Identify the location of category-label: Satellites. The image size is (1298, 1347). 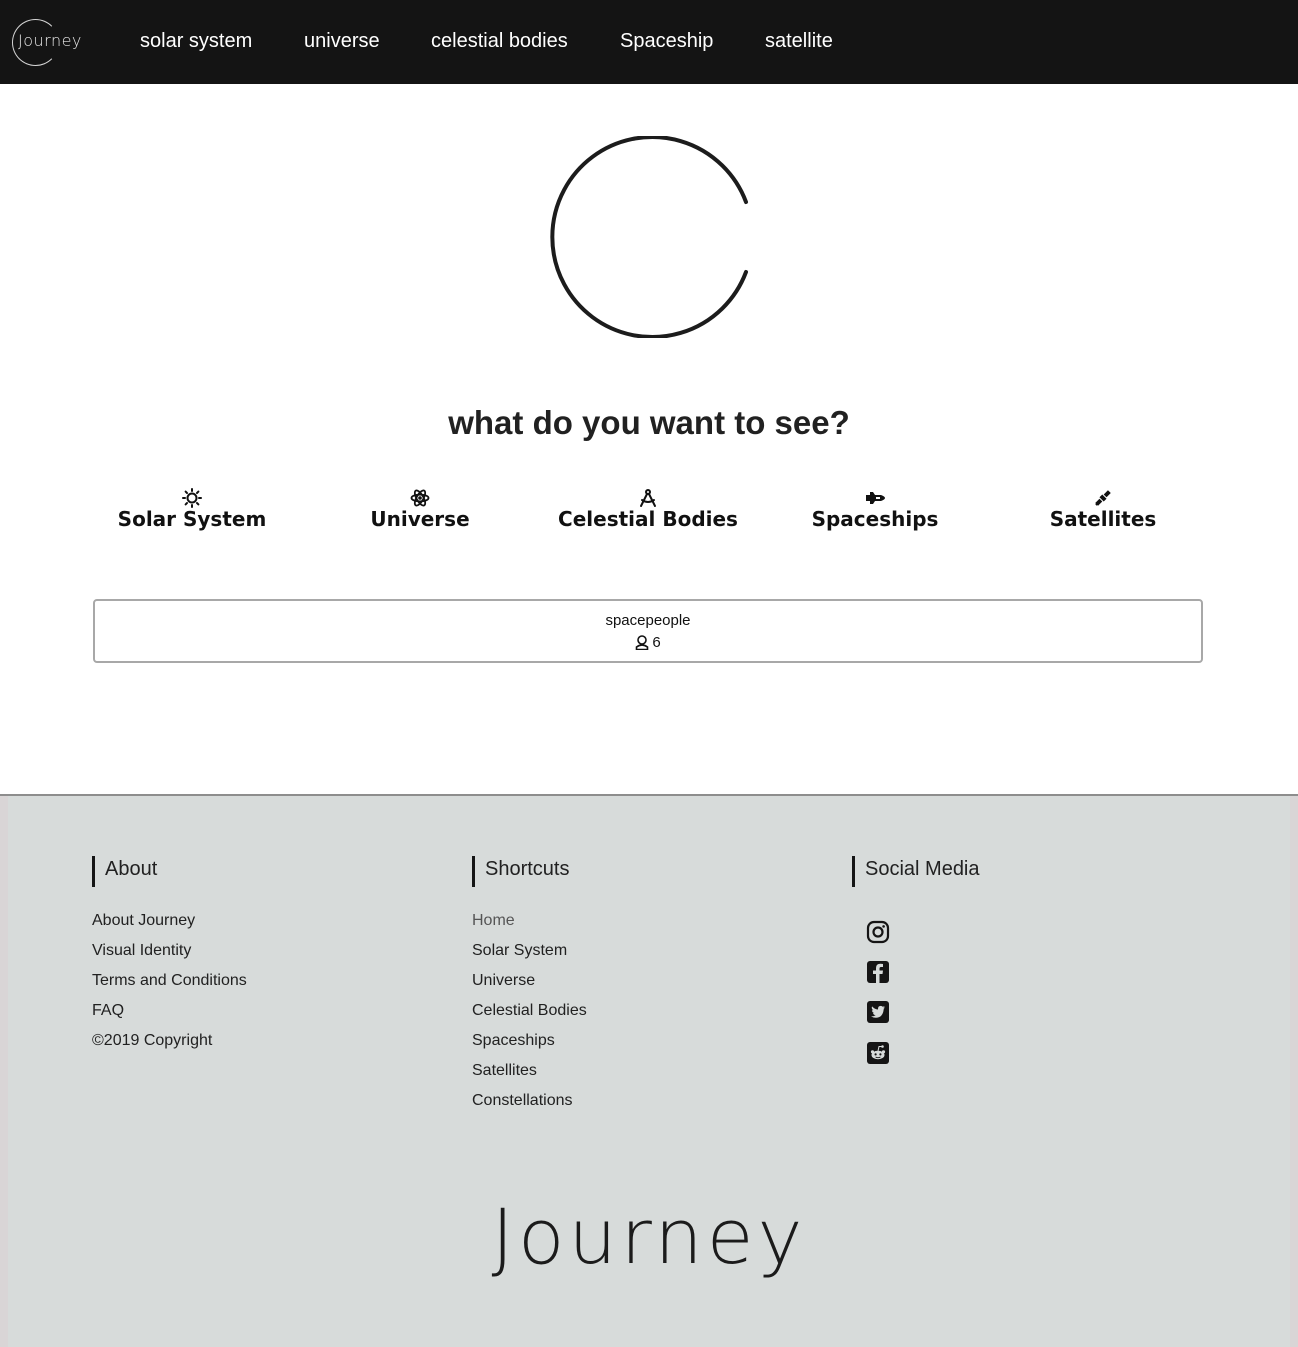
(1103, 519).